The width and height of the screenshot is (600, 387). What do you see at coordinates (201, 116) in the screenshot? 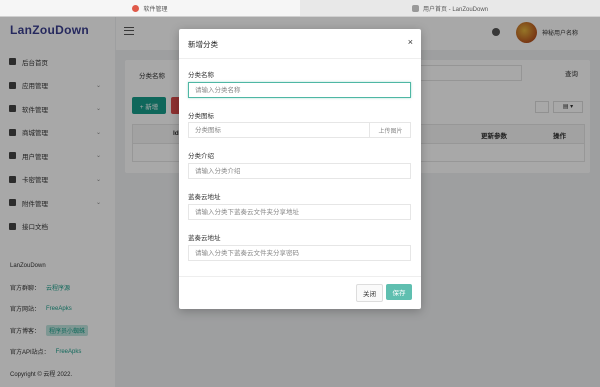
I see `icon-label: 分类图标` at bounding box center [201, 116].